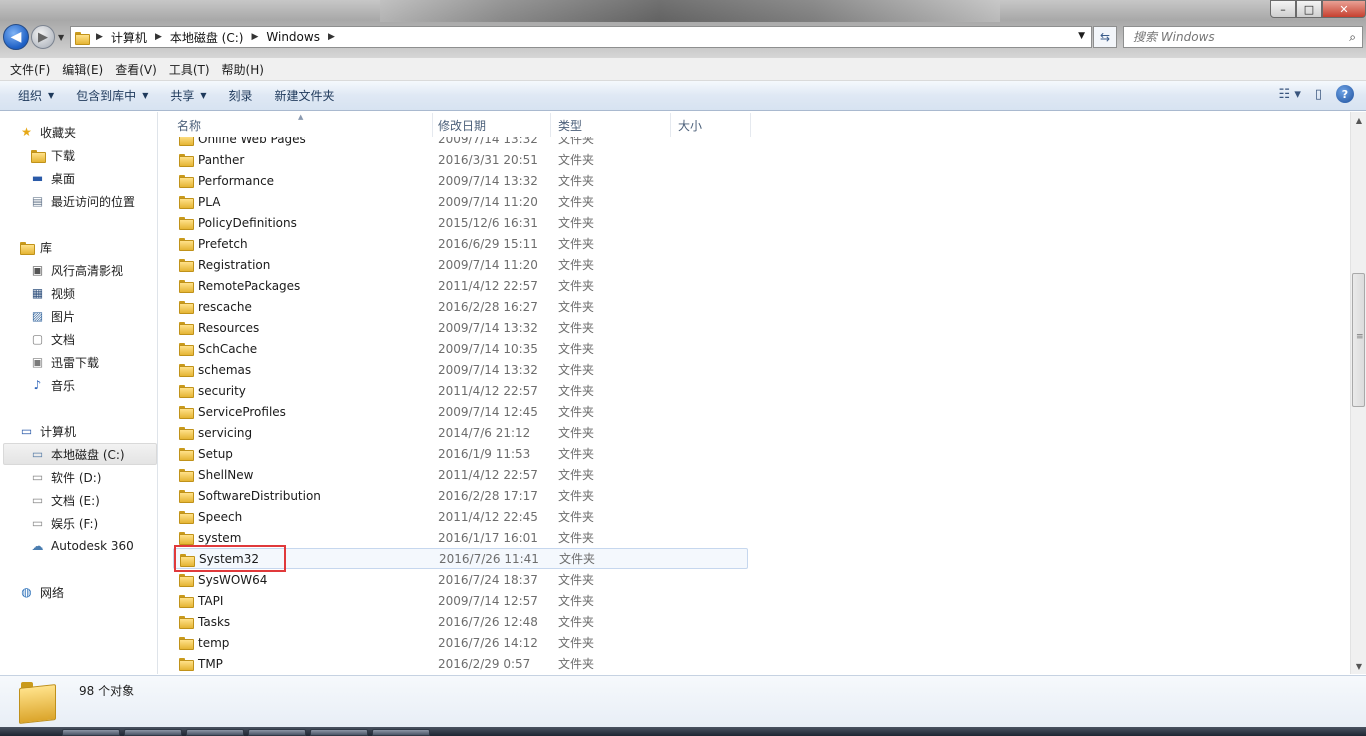  I want to click on crumb-computer: 计算机, so click(129, 37).